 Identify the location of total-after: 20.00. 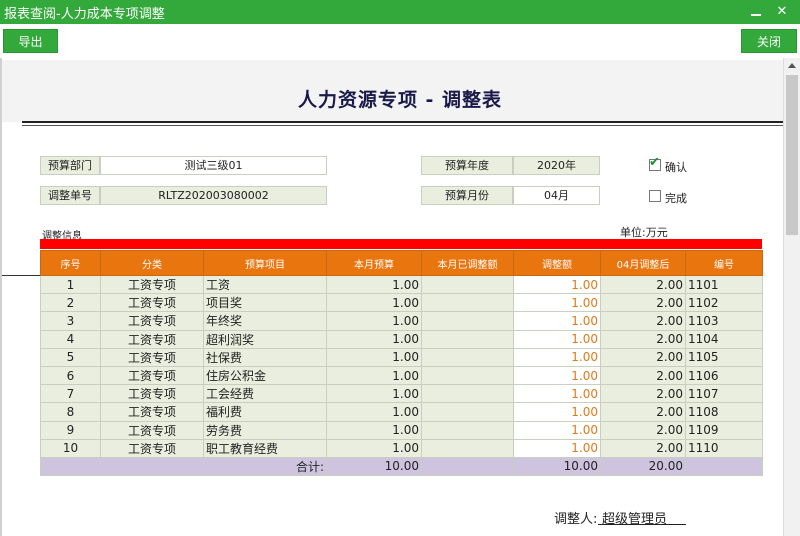
(643, 466).